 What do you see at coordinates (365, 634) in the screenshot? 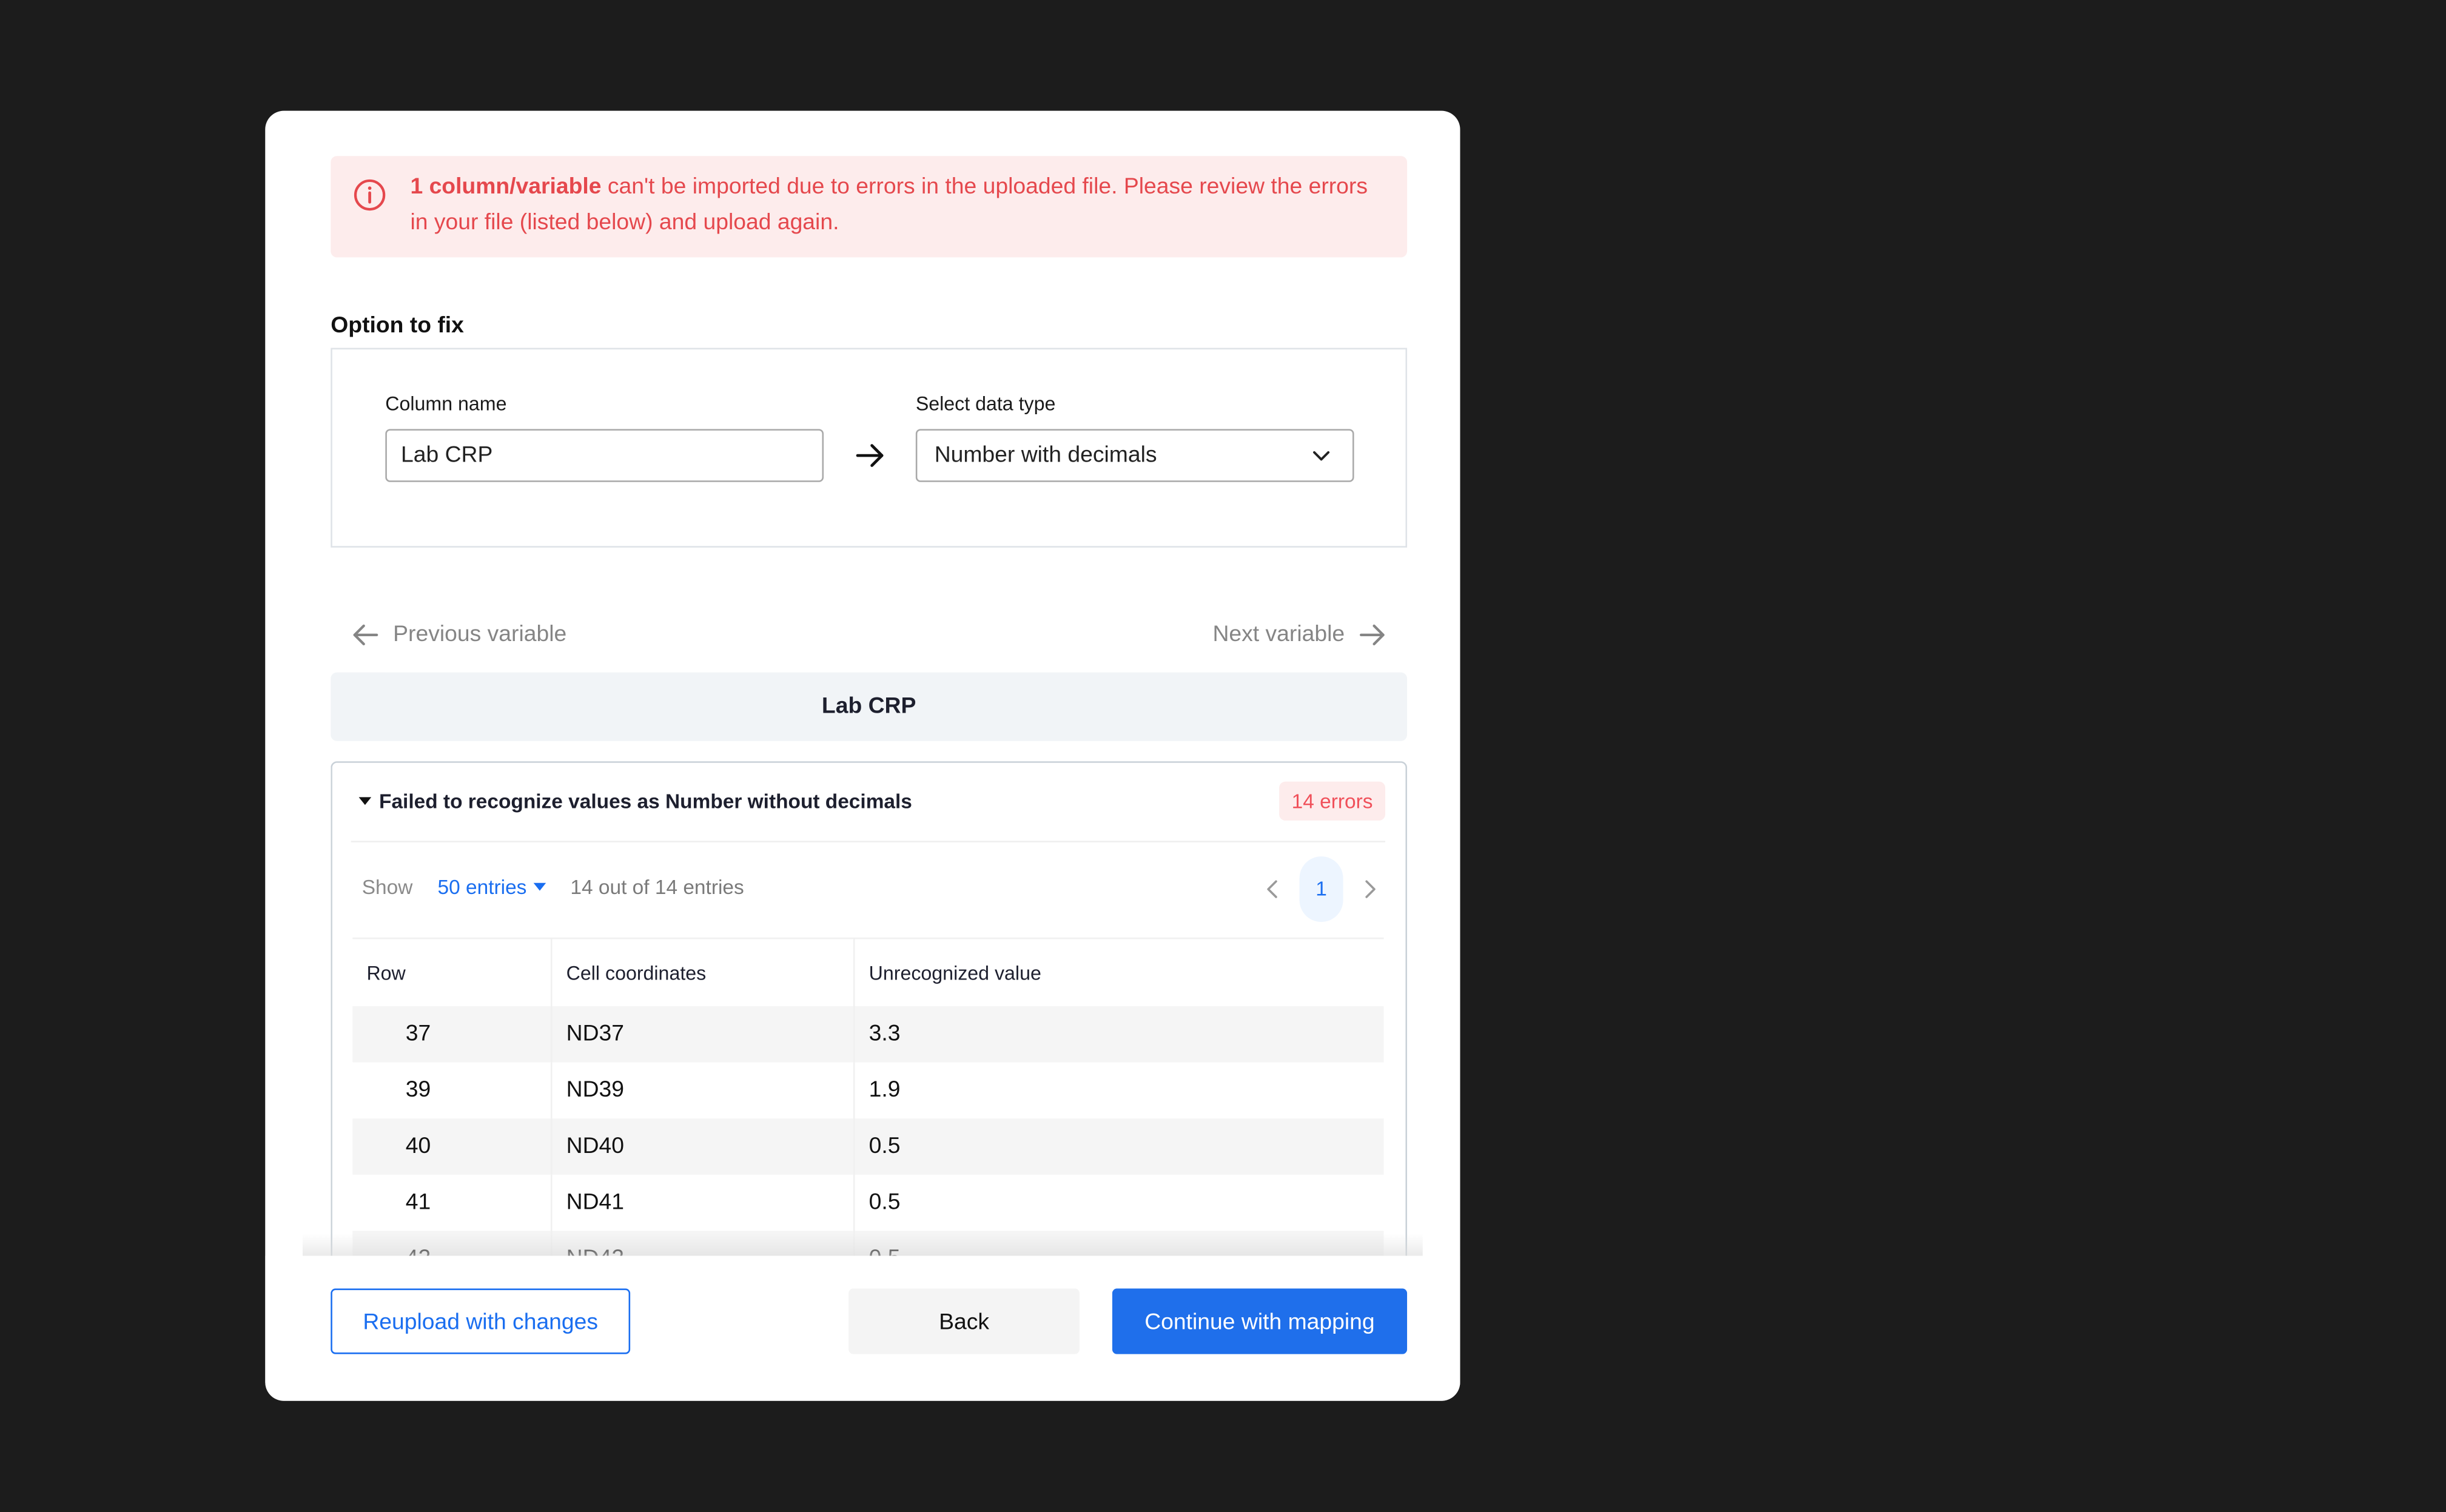
I see `arrow-left-icon` at bounding box center [365, 634].